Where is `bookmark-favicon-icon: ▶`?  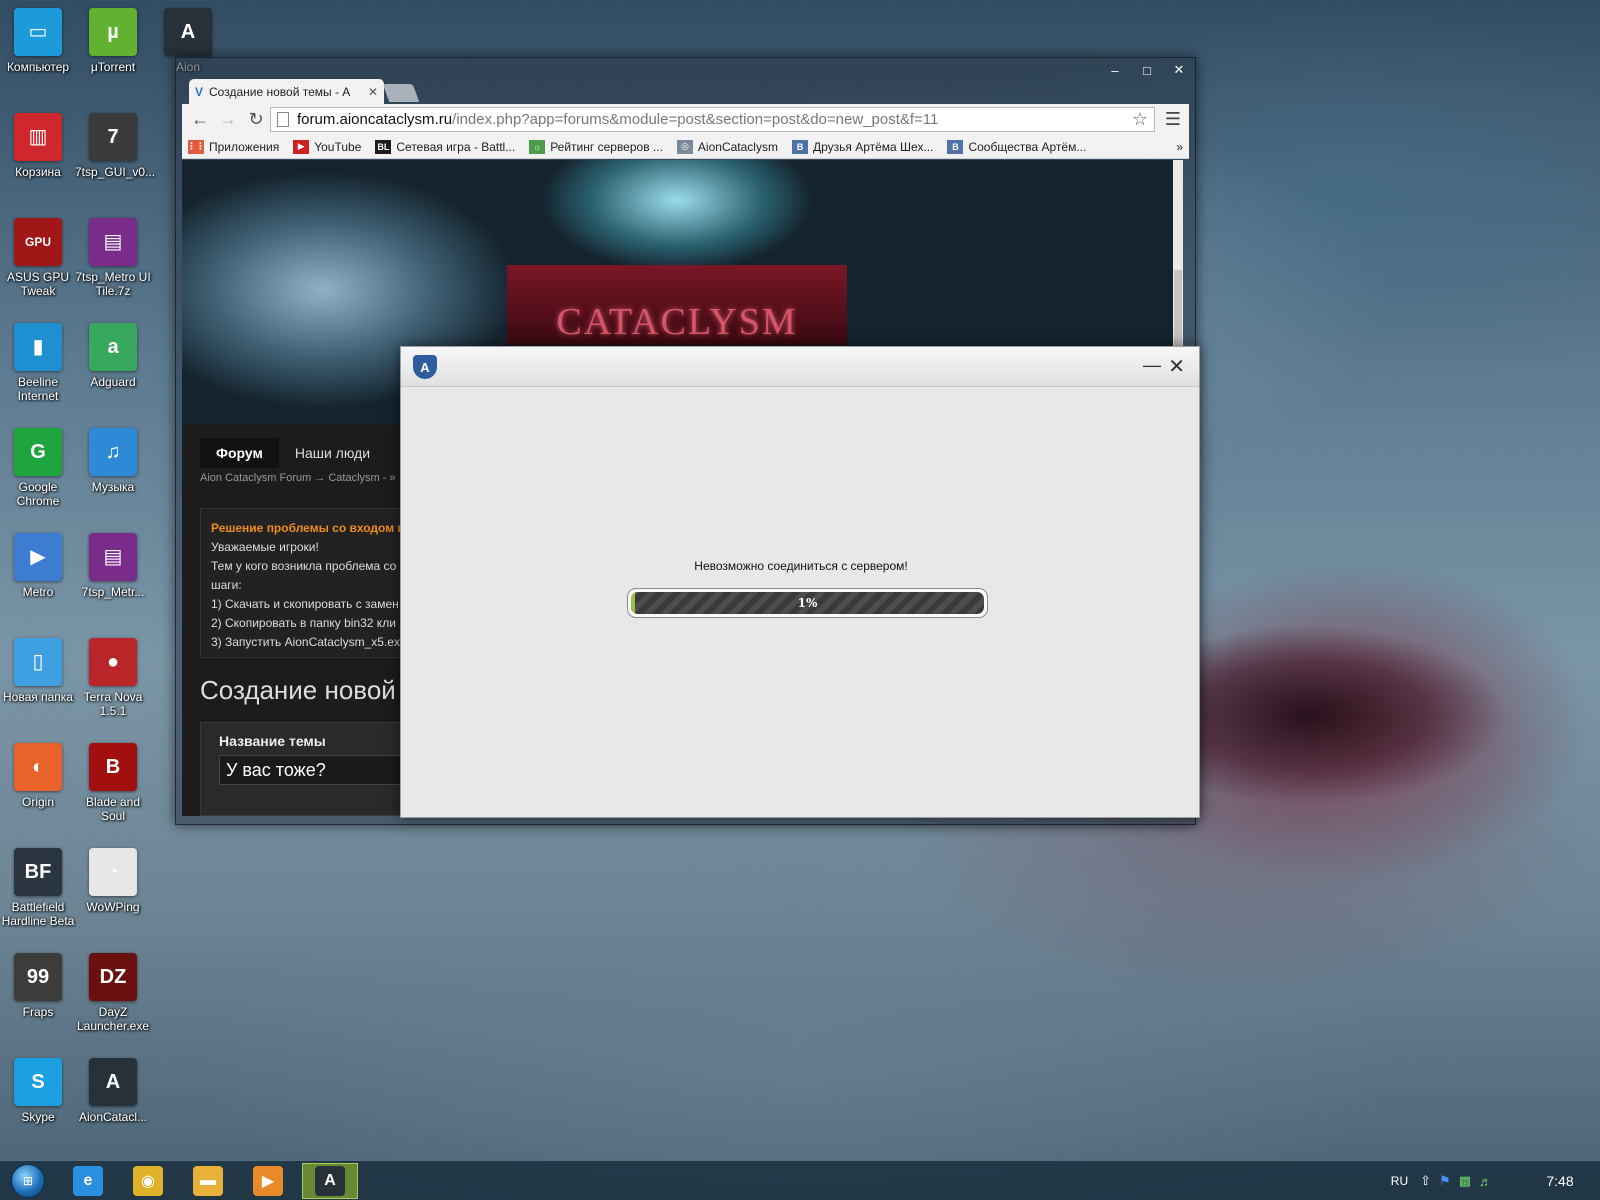
bookmark-favicon-icon: ▶ is located at coordinates (301, 146).